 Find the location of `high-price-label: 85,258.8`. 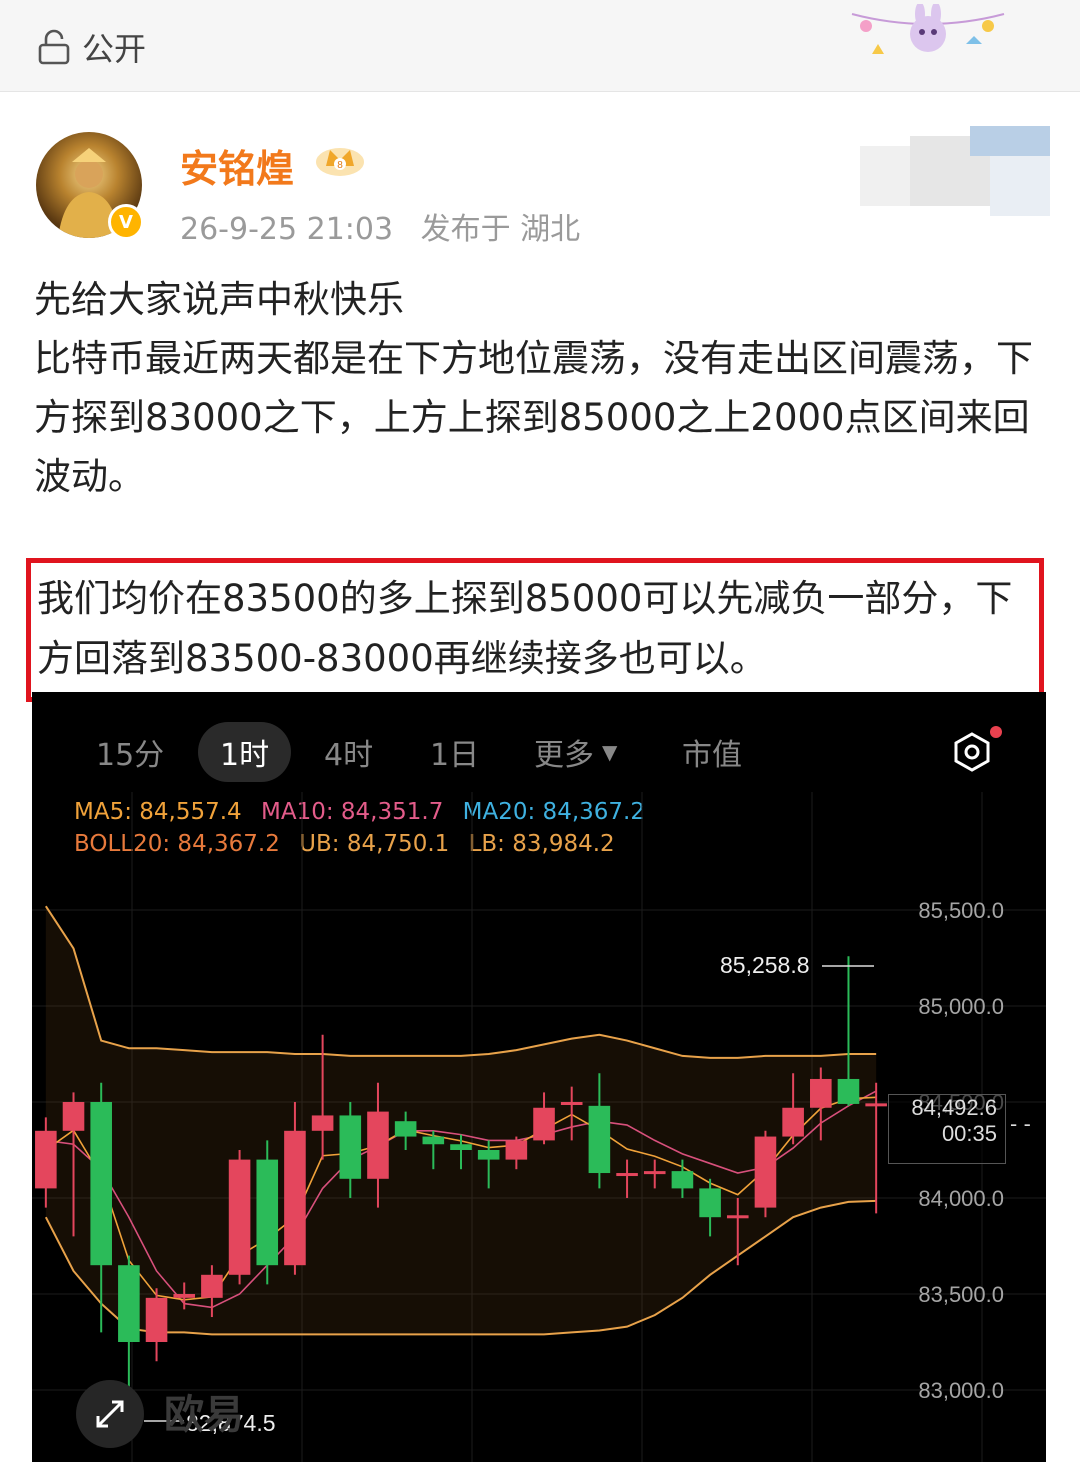

high-price-label: 85,258.8 is located at coordinates (765, 965).